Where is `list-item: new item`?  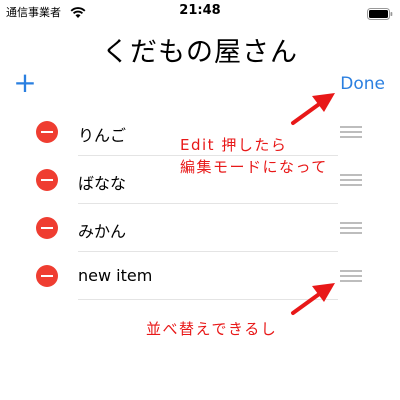
list-item: new item is located at coordinates (200, 276).